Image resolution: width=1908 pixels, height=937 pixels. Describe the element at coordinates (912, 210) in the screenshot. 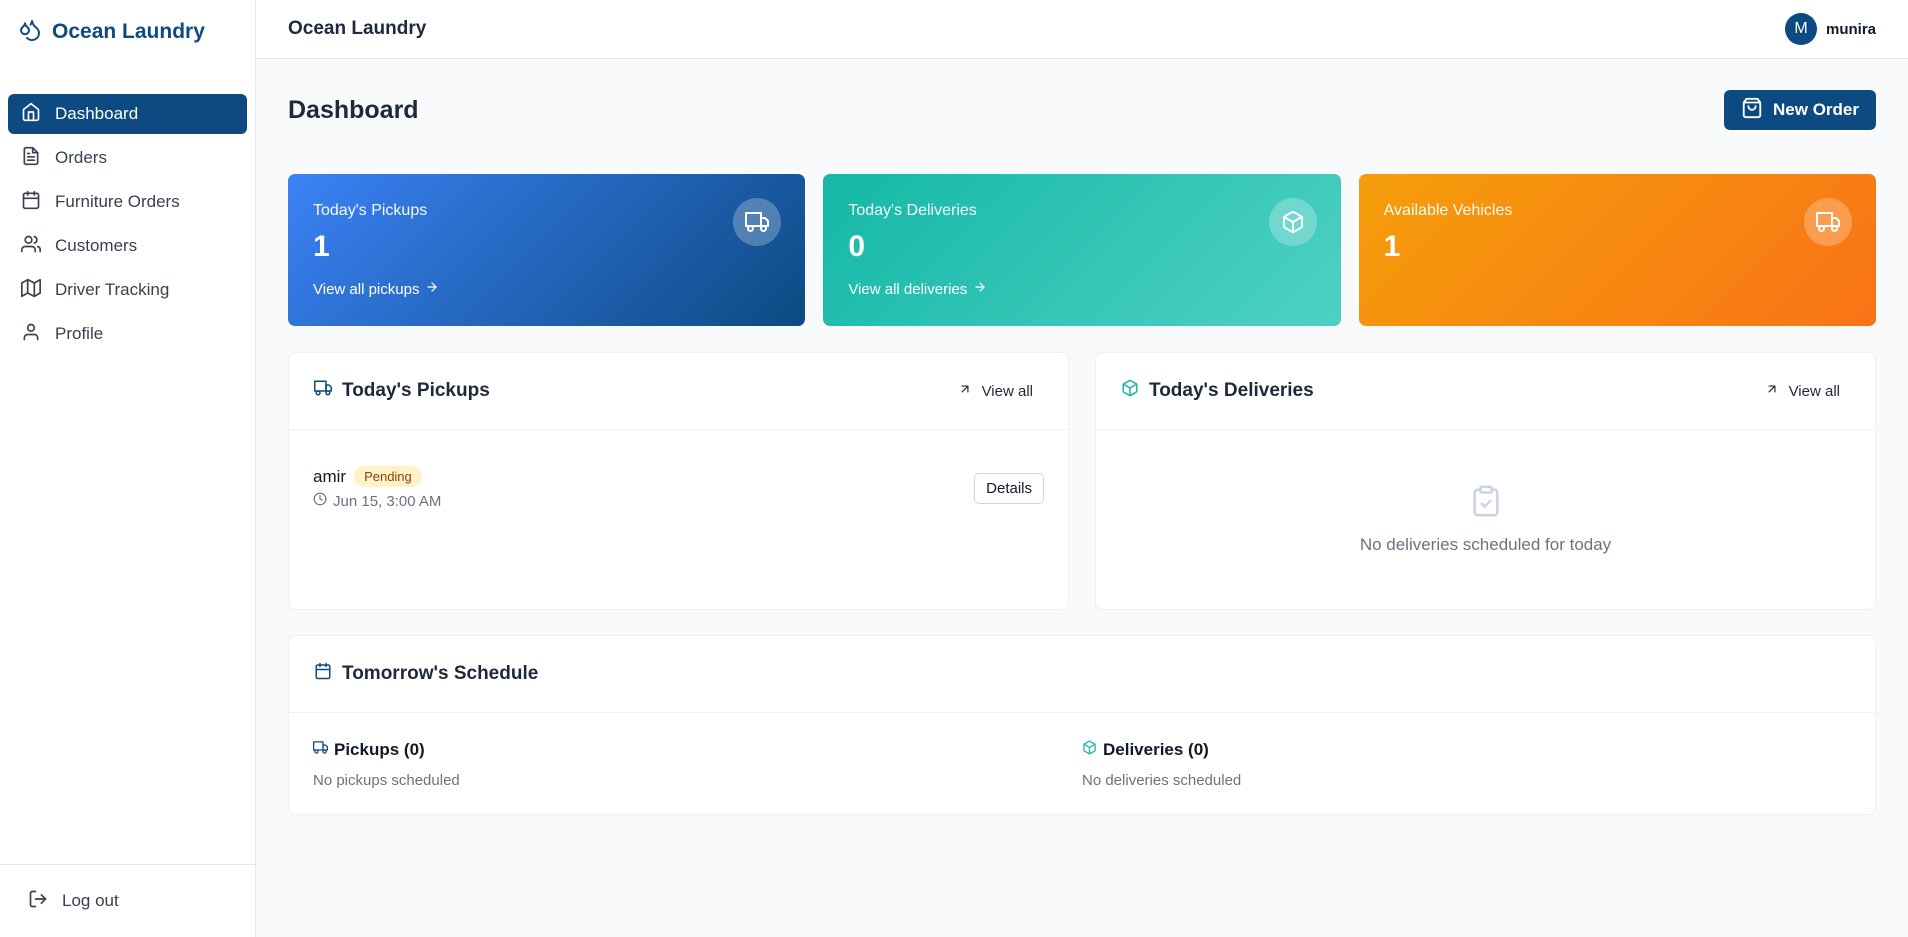

I see `stat-label: Today's Deliveries` at that location.